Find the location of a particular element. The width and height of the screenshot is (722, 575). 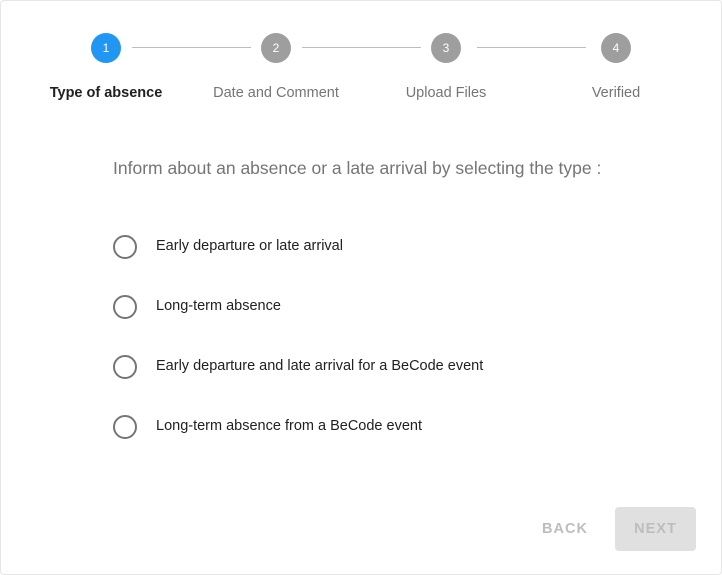

step-1-label: Type of absence is located at coordinates (106, 93).